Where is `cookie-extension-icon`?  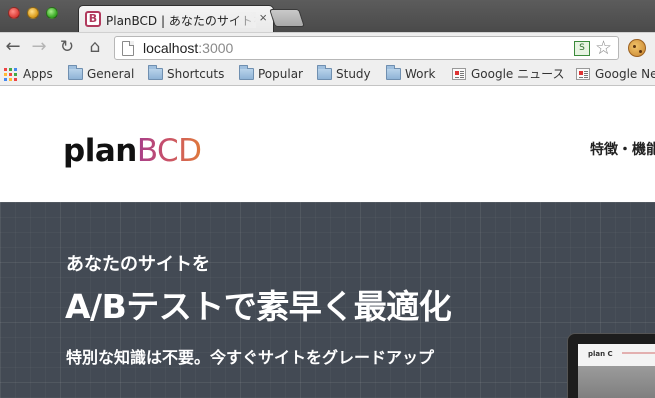
cookie-extension-icon is located at coordinates (637, 48).